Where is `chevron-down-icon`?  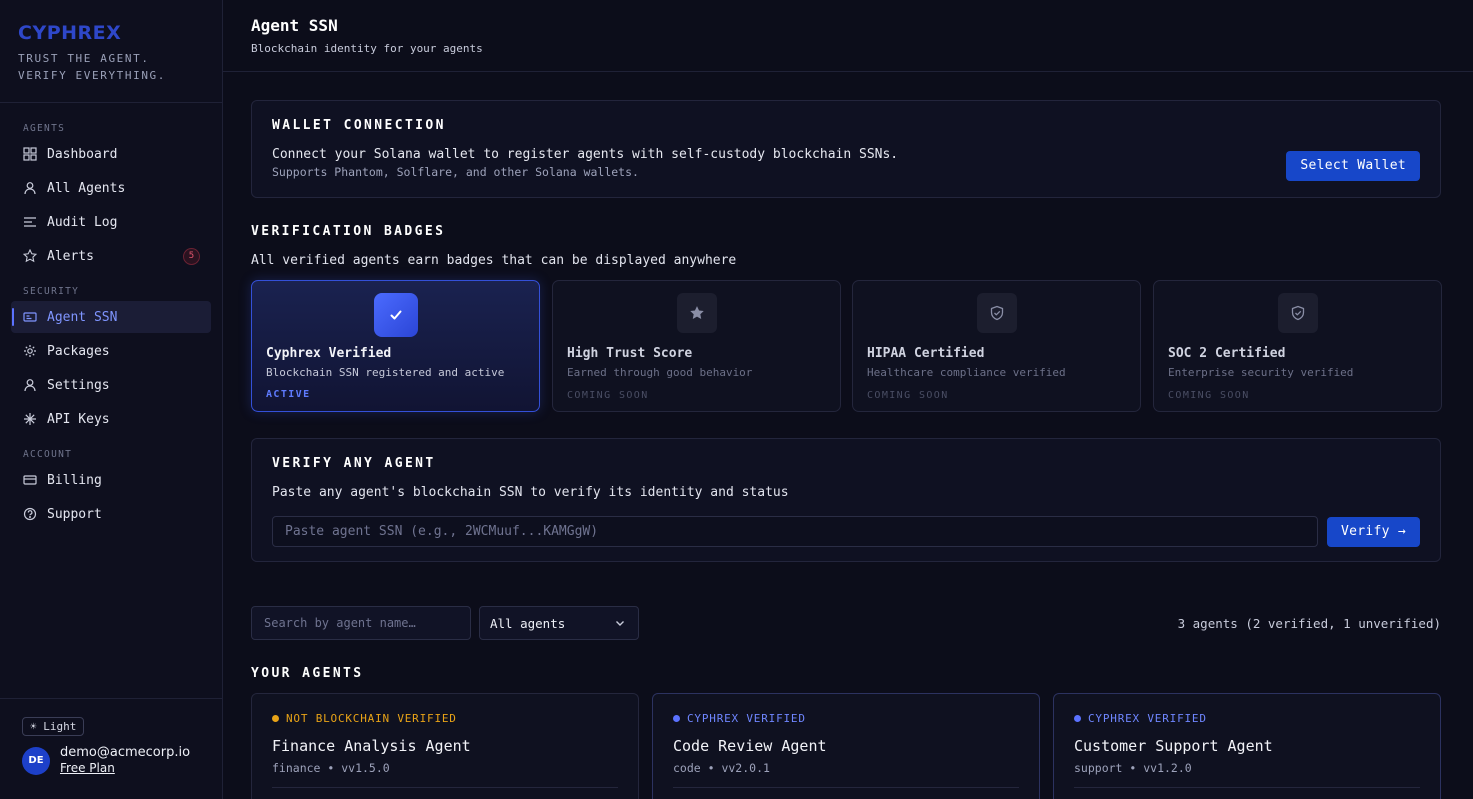 chevron-down-icon is located at coordinates (620, 624).